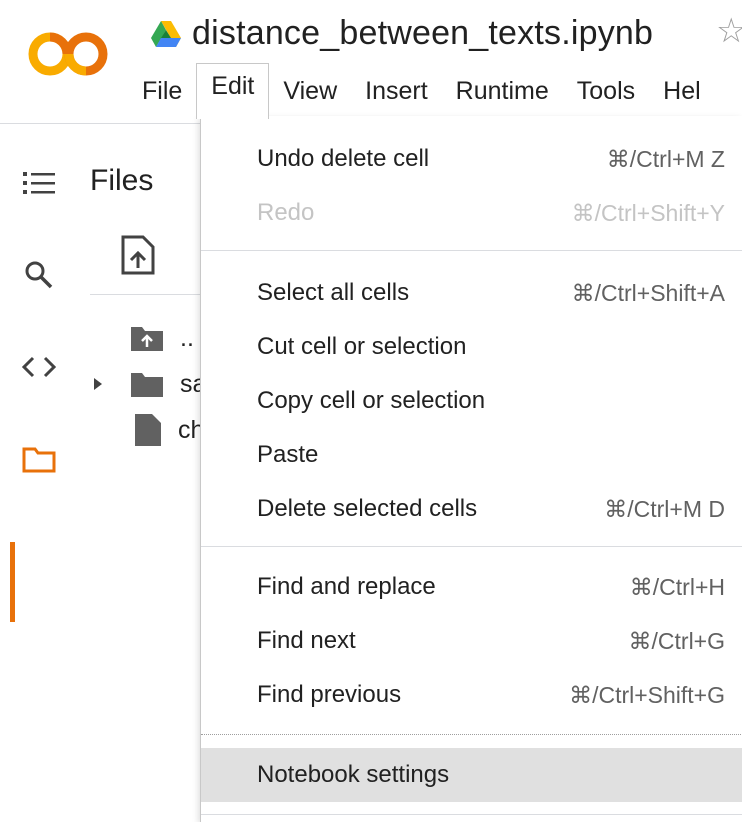 The image size is (742, 822). What do you see at coordinates (329, 694) in the screenshot?
I see `menu-item-label: Find previous` at bounding box center [329, 694].